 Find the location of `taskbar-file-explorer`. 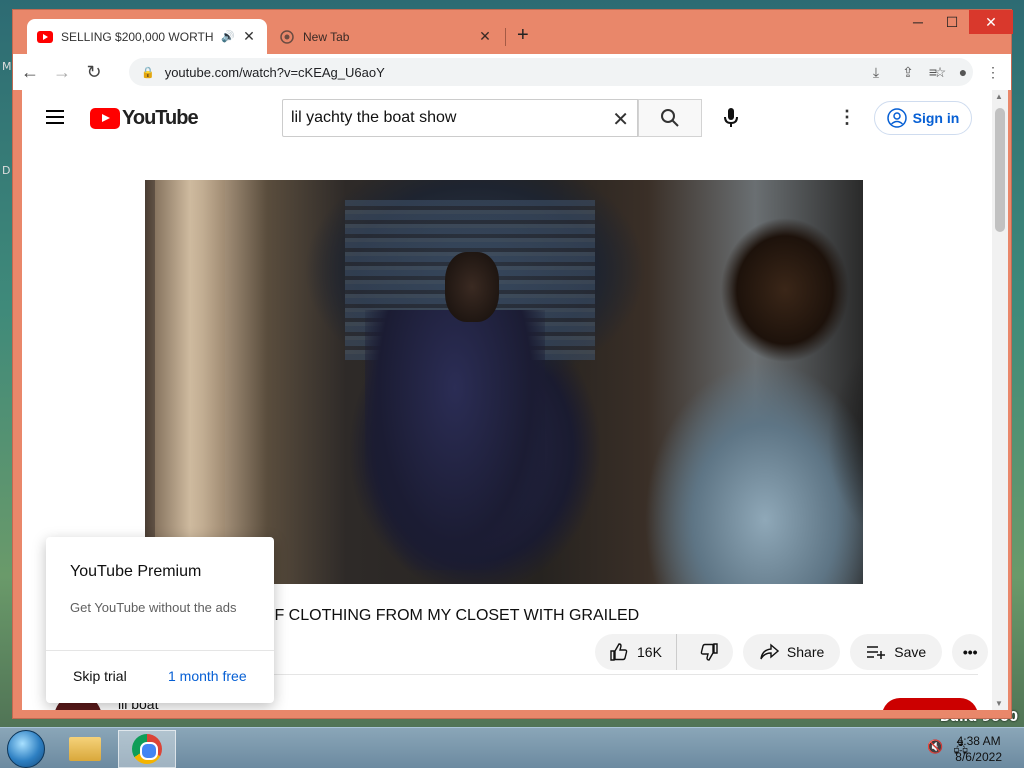

taskbar-file-explorer is located at coordinates (85, 749).